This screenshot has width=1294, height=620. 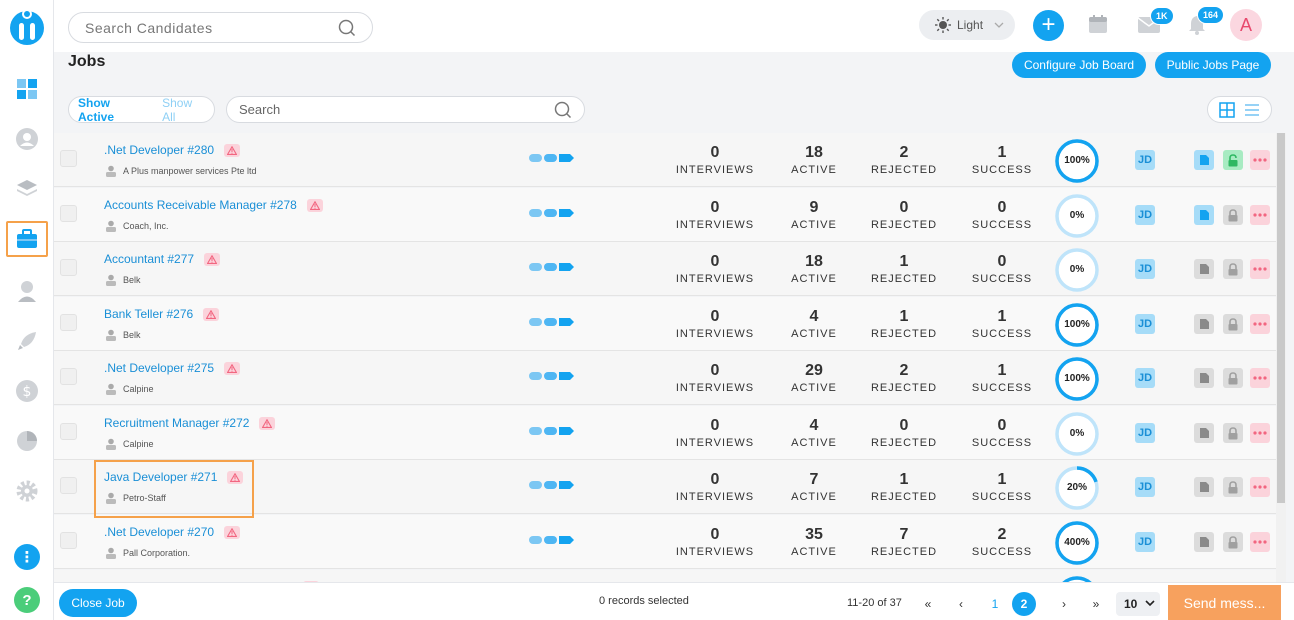 I want to click on job-title-link: .Net Developer #275, so click(x=172, y=368).